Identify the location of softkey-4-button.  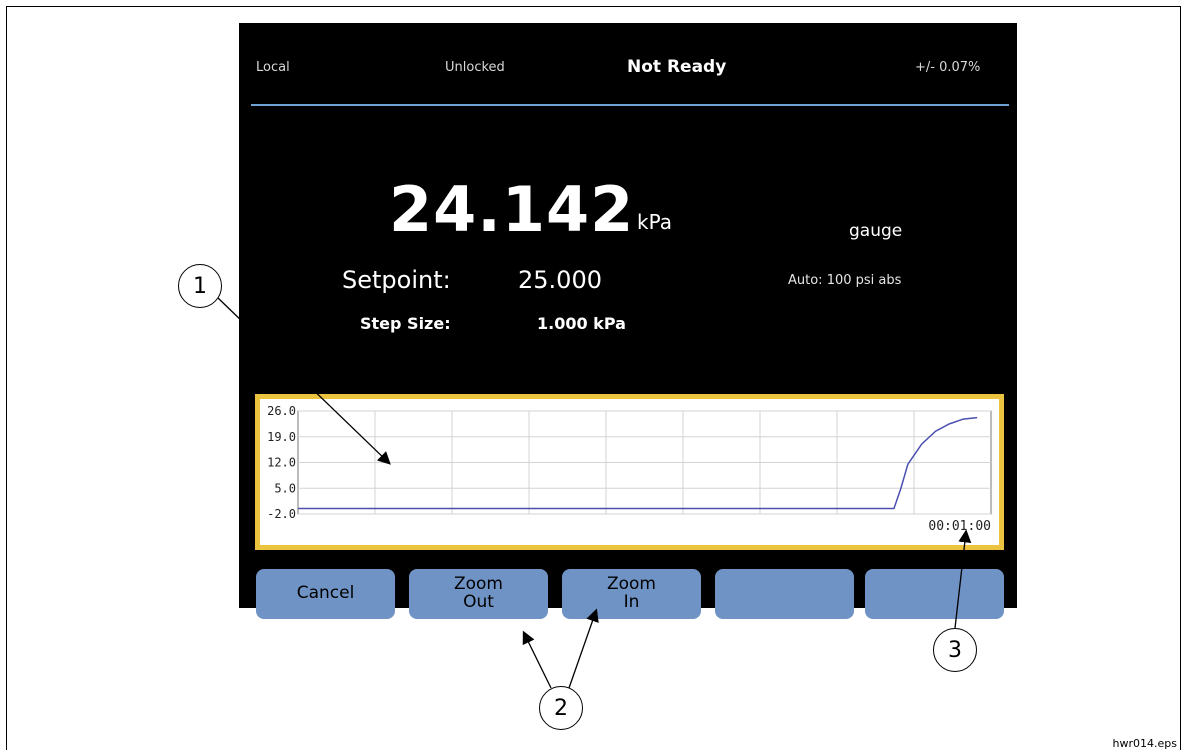
(784, 594).